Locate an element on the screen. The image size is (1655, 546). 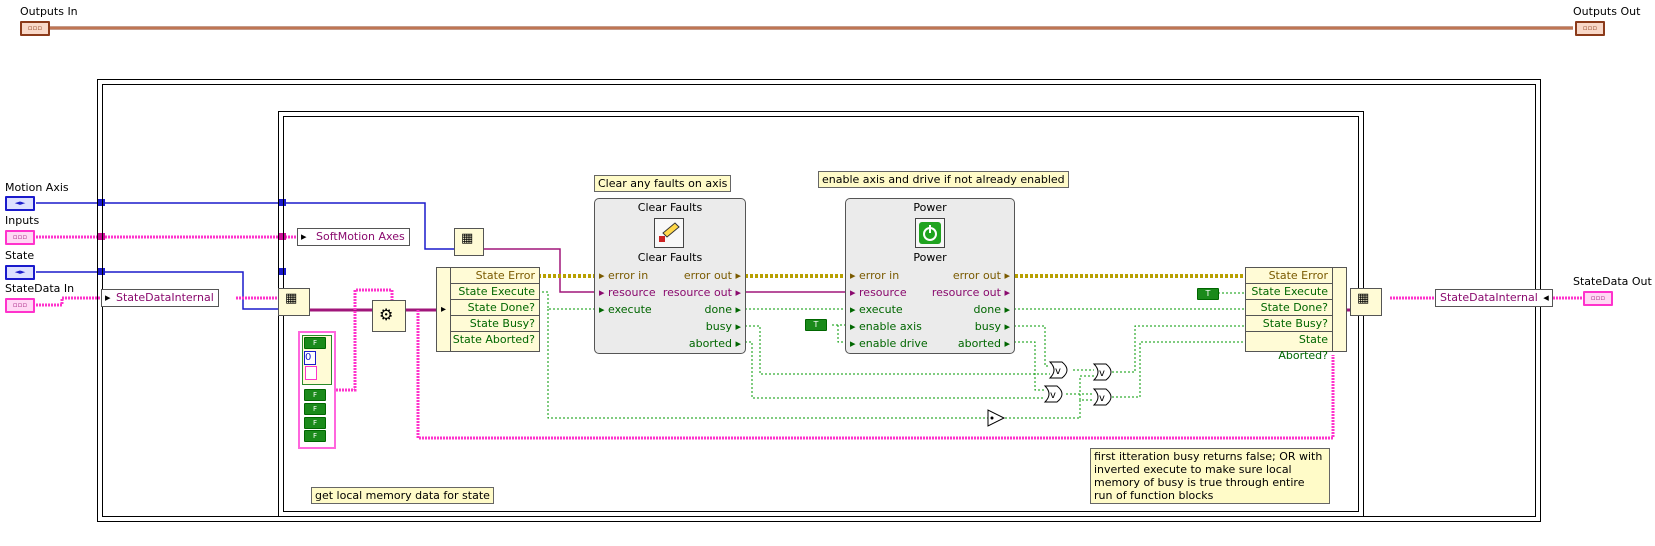
state-lookup-node: ▦ is located at coordinates (294, 302).